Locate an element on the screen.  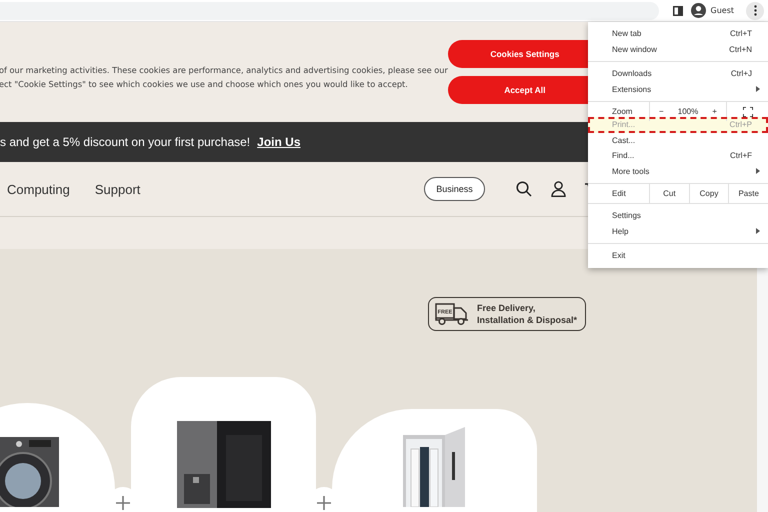
profile-name: Guest is located at coordinates (722, 10).